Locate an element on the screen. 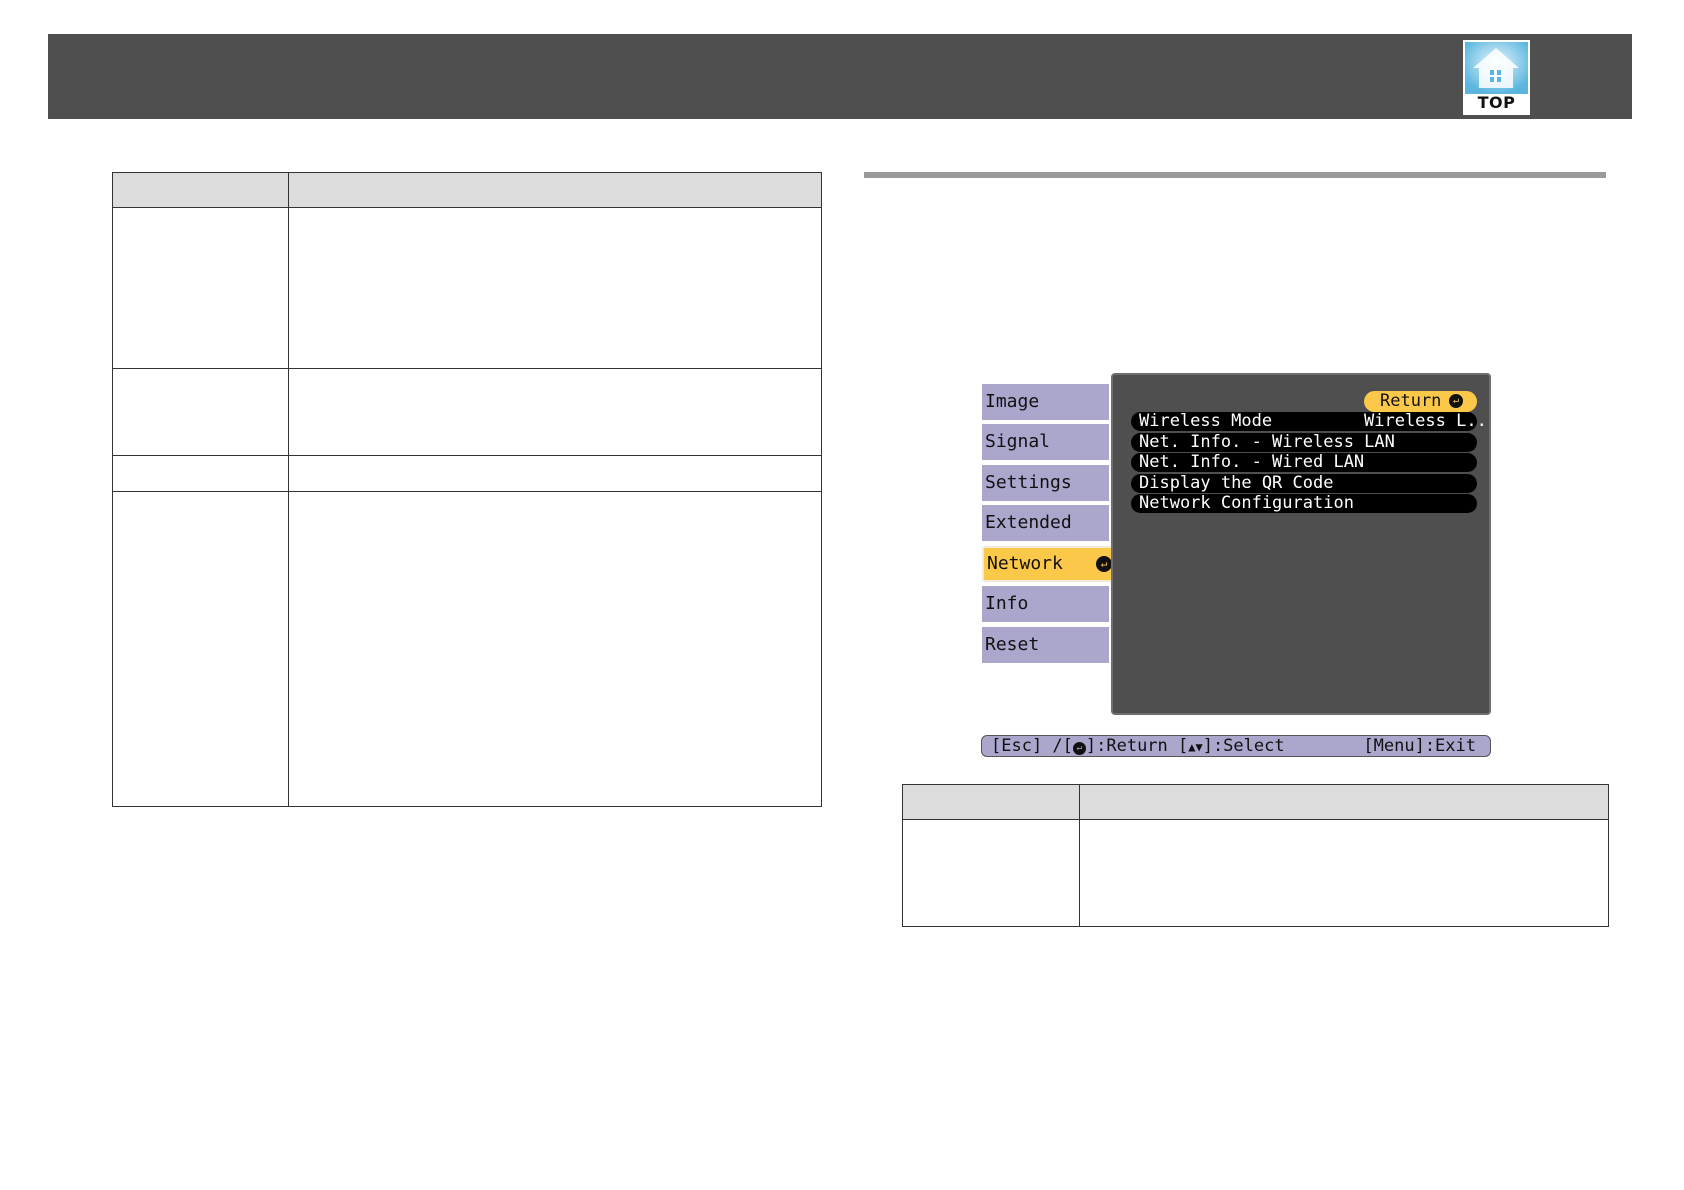  osd-tab-label: Settings is located at coordinates (1028, 482).